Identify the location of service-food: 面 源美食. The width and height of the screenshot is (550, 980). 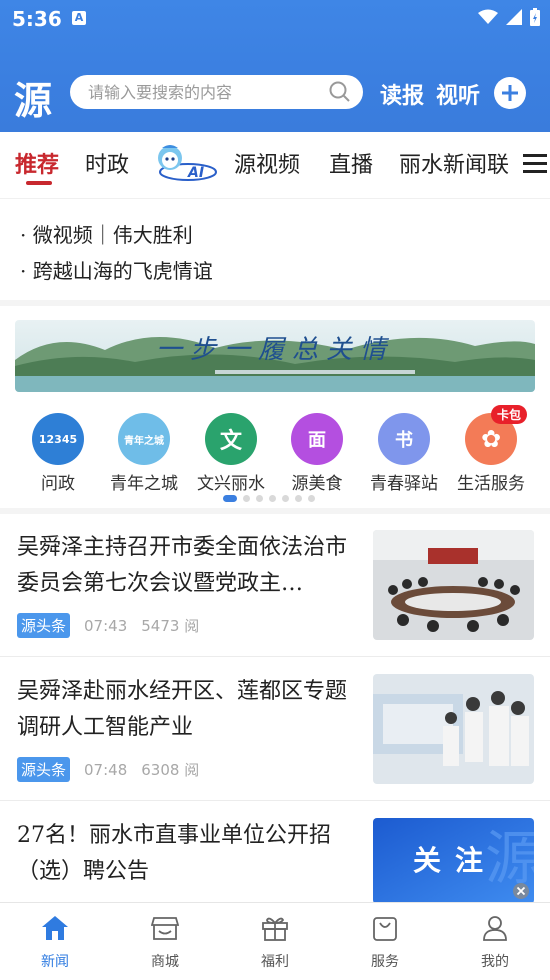
(317, 452).